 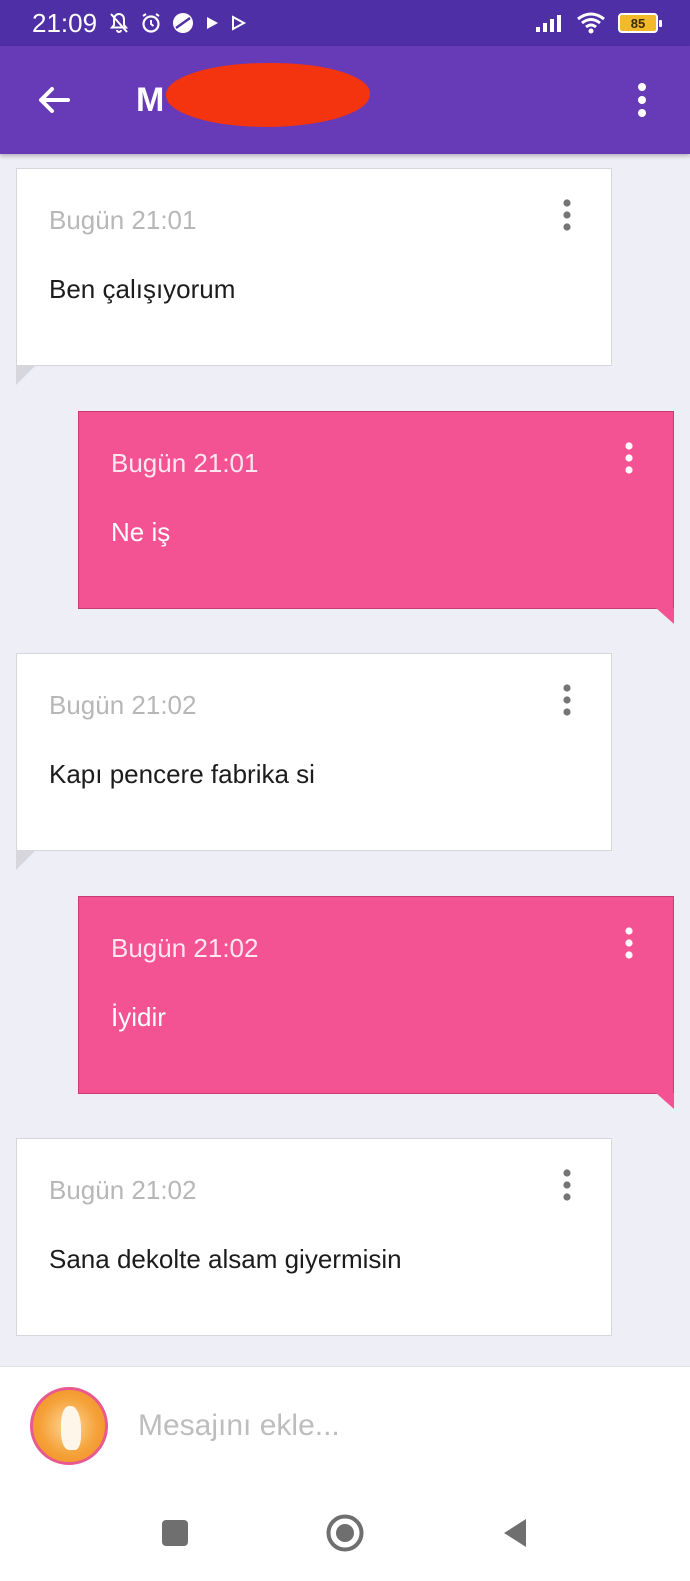 What do you see at coordinates (65, 22) in the screenshot?
I see `status-time: 21:09` at bounding box center [65, 22].